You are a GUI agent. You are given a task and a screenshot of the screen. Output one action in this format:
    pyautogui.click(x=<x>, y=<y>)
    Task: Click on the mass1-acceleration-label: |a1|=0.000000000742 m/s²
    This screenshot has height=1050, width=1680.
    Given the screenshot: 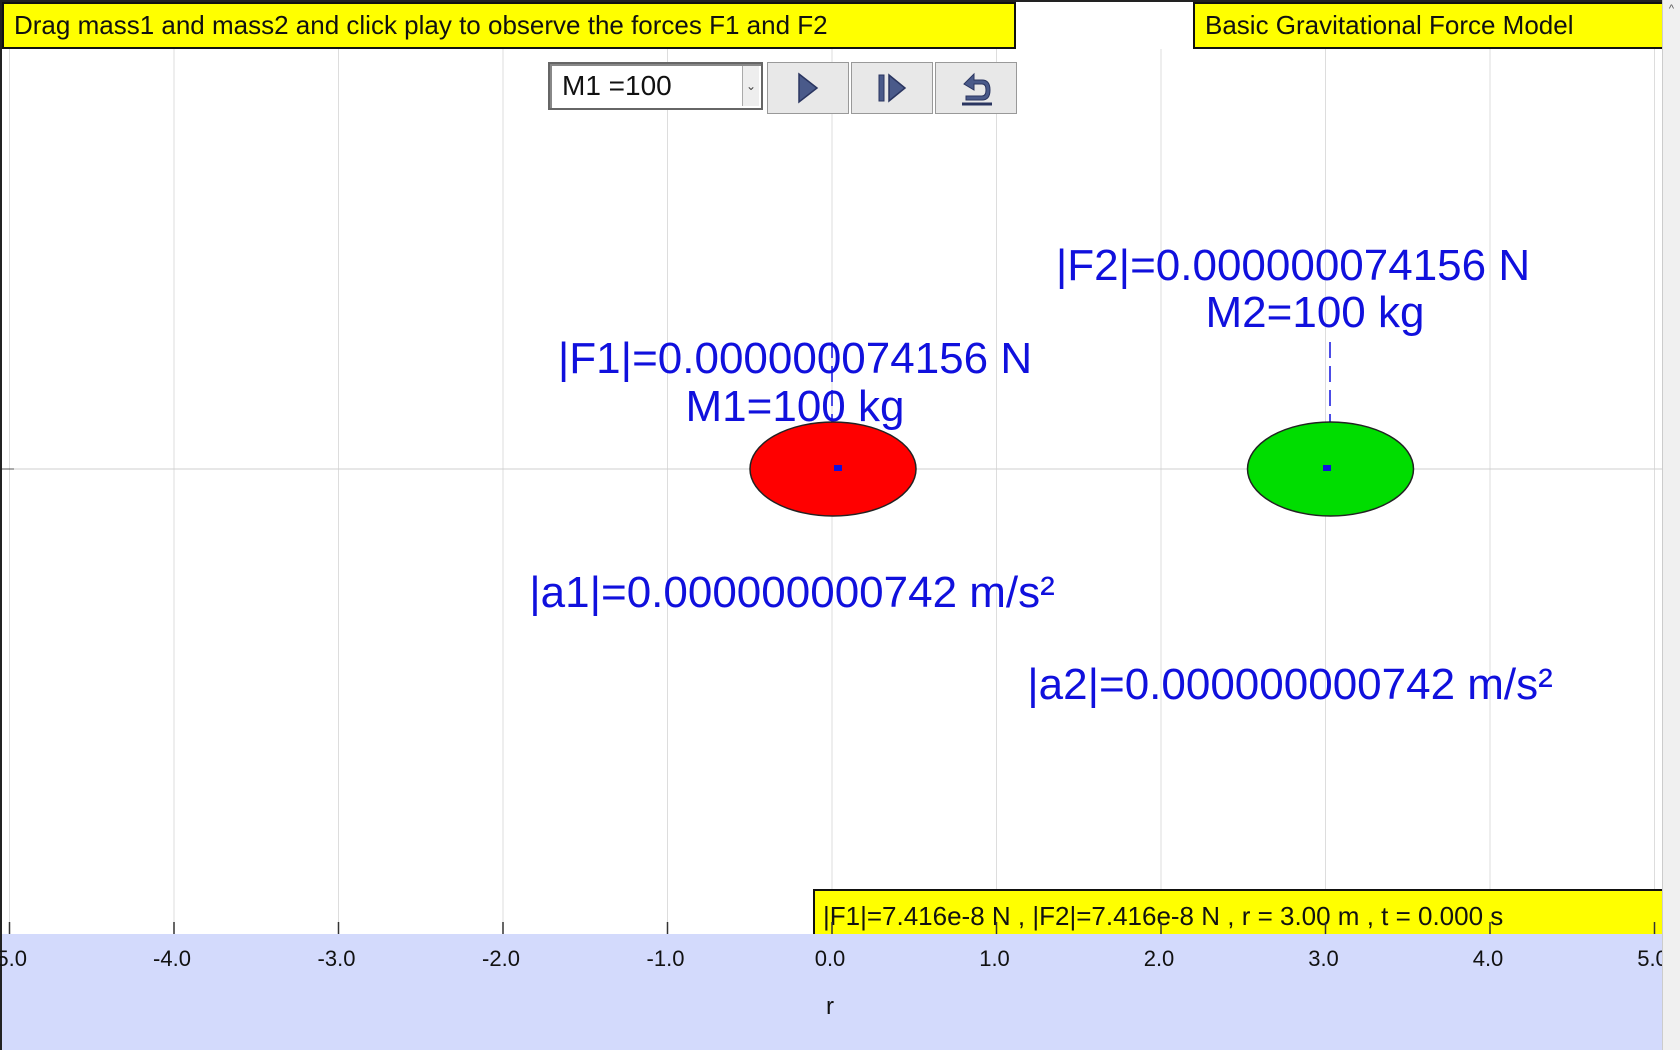 What is the action you would take?
    pyautogui.click(x=792, y=592)
    